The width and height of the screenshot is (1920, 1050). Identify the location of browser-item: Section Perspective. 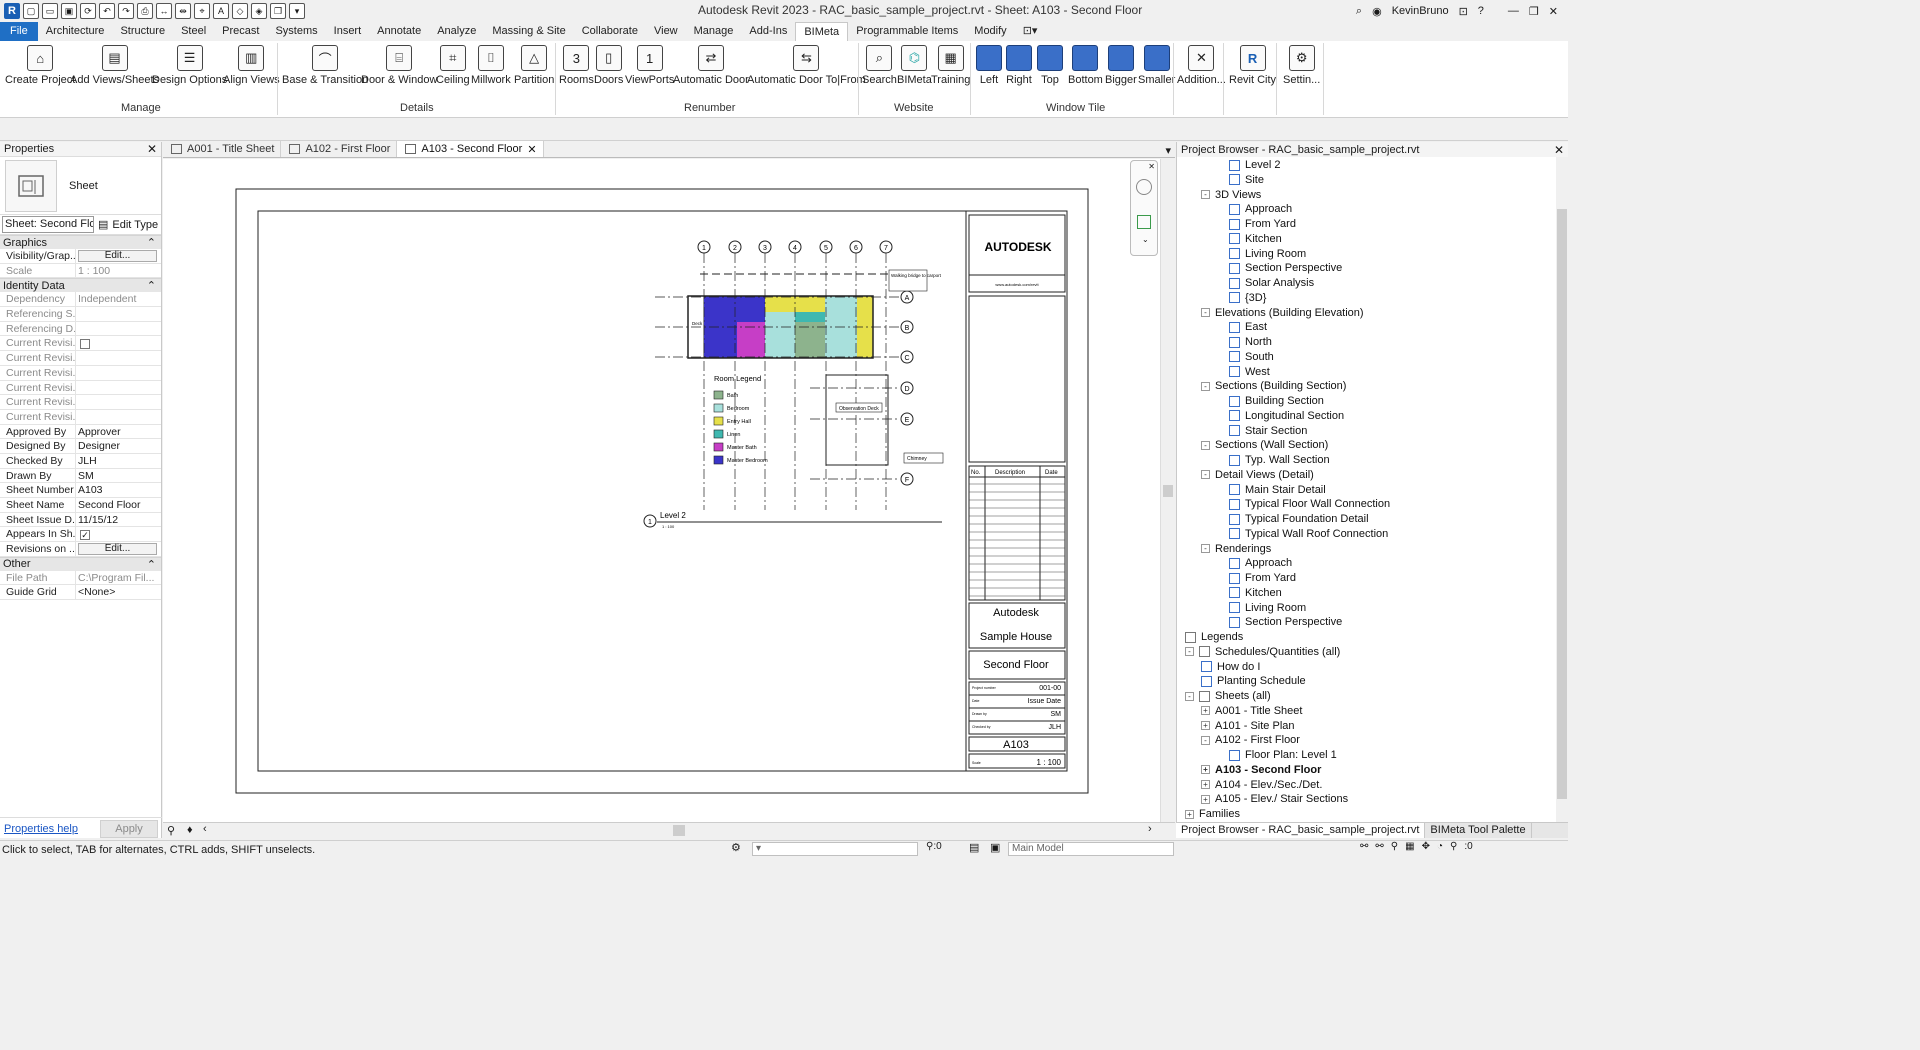
(1285, 268).